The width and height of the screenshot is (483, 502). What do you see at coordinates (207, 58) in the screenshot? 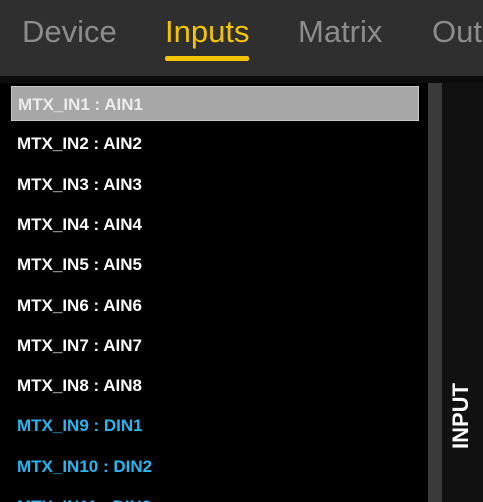
I see `active-tab-indicator` at bounding box center [207, 58].